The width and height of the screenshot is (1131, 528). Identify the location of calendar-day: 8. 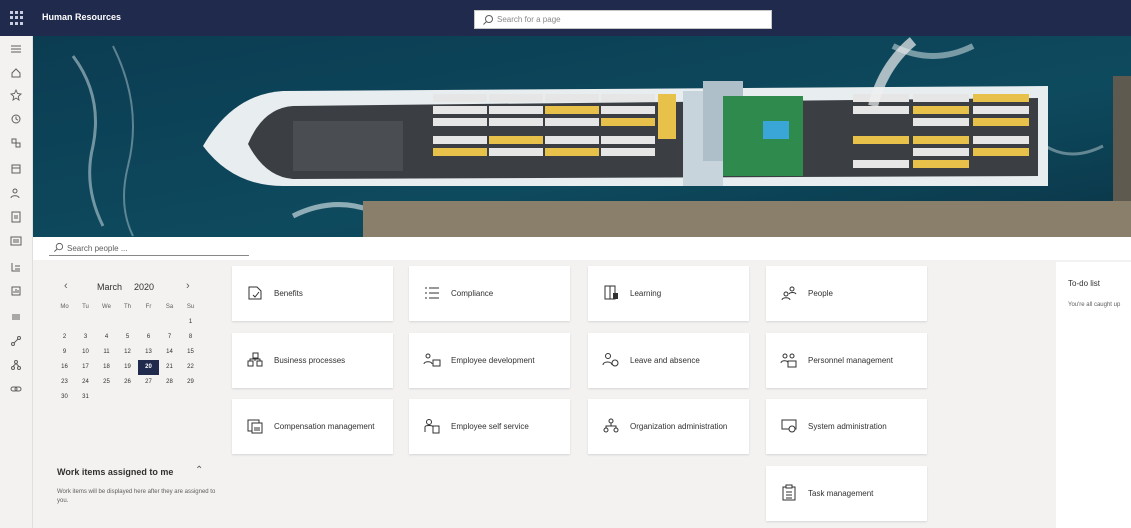
(190, 337).